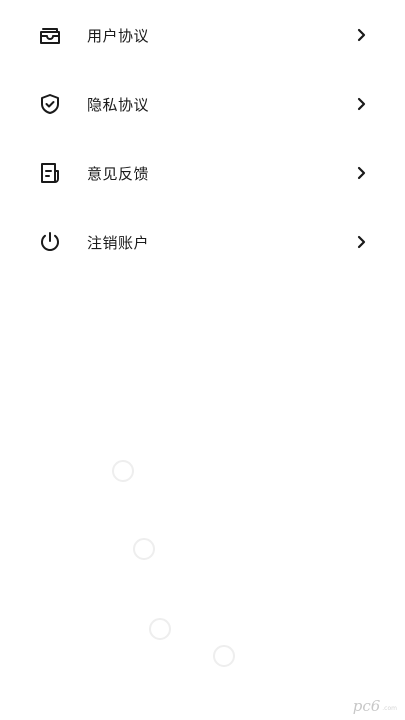  What do you see at coordinates (389, 708) in the screenshot?
I see `watermark-logo-suffix: .com` at bounding box center [389, 708].